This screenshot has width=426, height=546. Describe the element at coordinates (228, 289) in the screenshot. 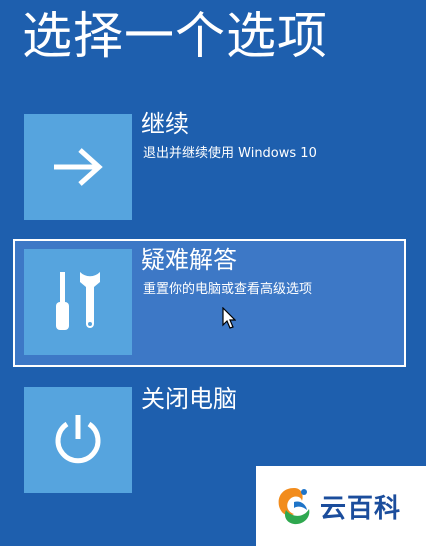

I see `option-troubleshoot-description: 重置你的电脑或查看高级选项` at that location.